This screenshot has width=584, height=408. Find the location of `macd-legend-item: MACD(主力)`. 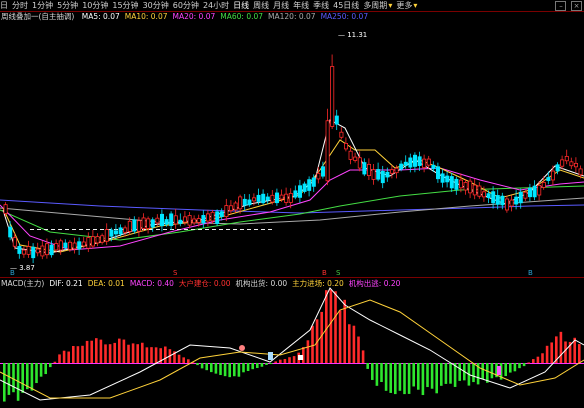

macd-legend-item: MACD(主力) is located at coordinates (22, 283).